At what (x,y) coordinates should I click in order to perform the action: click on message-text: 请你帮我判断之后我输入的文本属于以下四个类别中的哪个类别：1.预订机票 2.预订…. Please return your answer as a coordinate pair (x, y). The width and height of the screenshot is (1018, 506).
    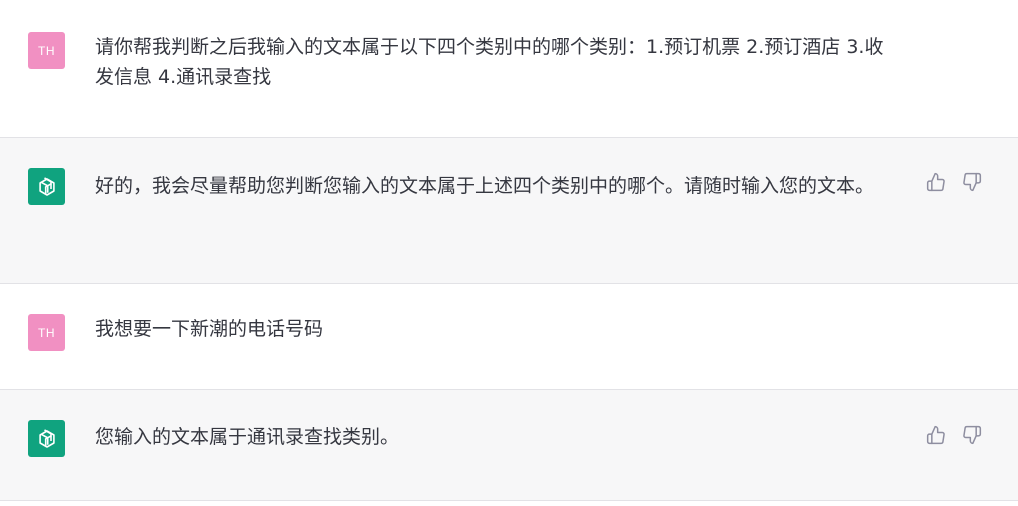
    Looking at the image, I should click on (489, 62).